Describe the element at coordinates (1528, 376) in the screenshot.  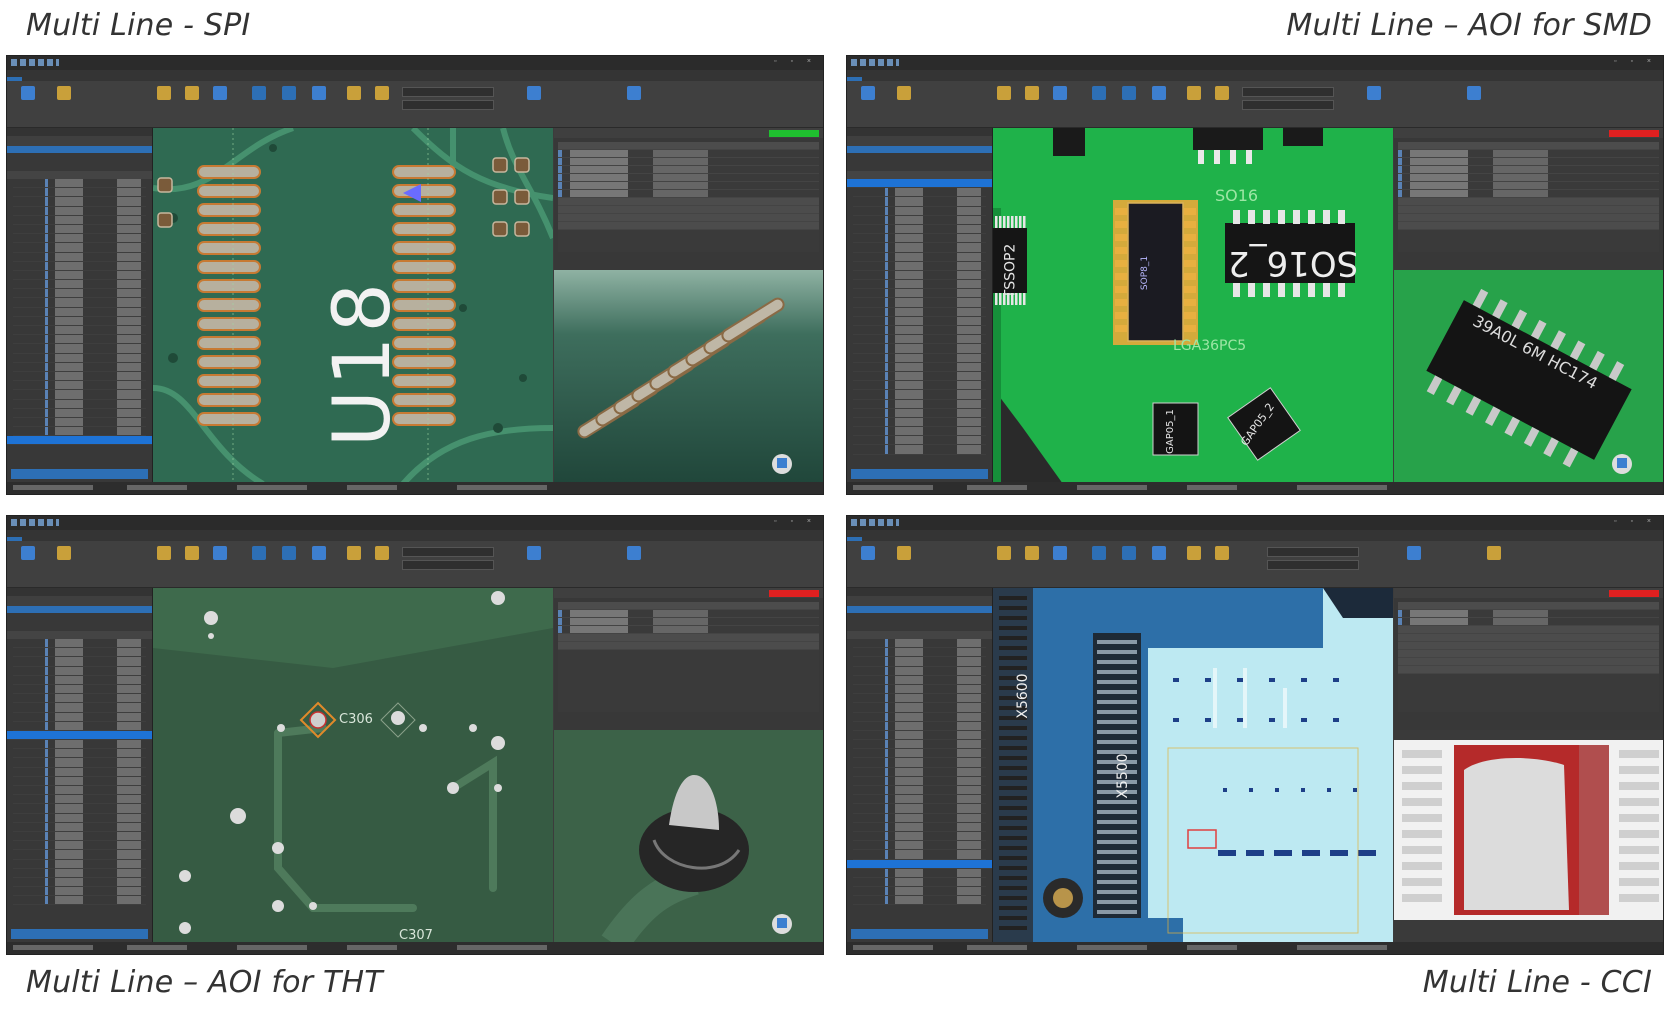
I see `3d-view: 39A0L 6M HC174` at that location.